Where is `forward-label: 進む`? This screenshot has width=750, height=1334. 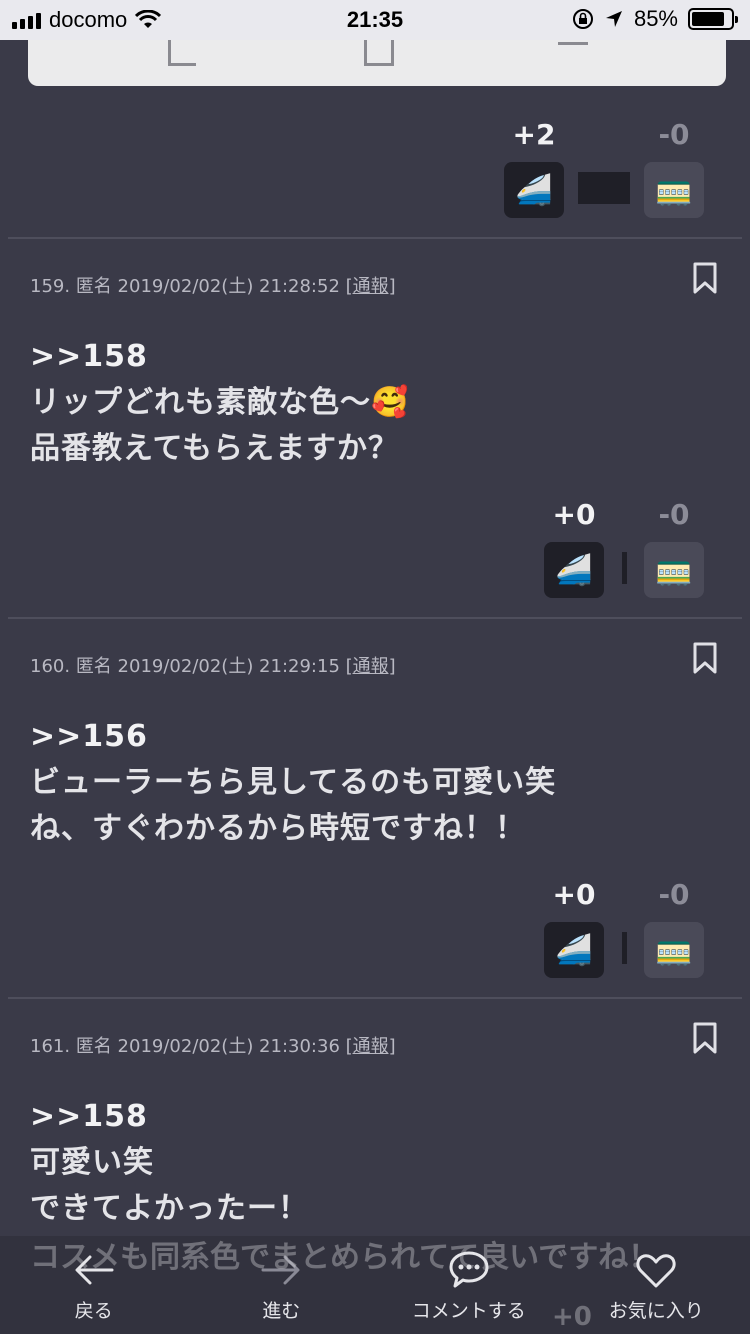
forward-label: 進む is located at coordinates (281, 1311).